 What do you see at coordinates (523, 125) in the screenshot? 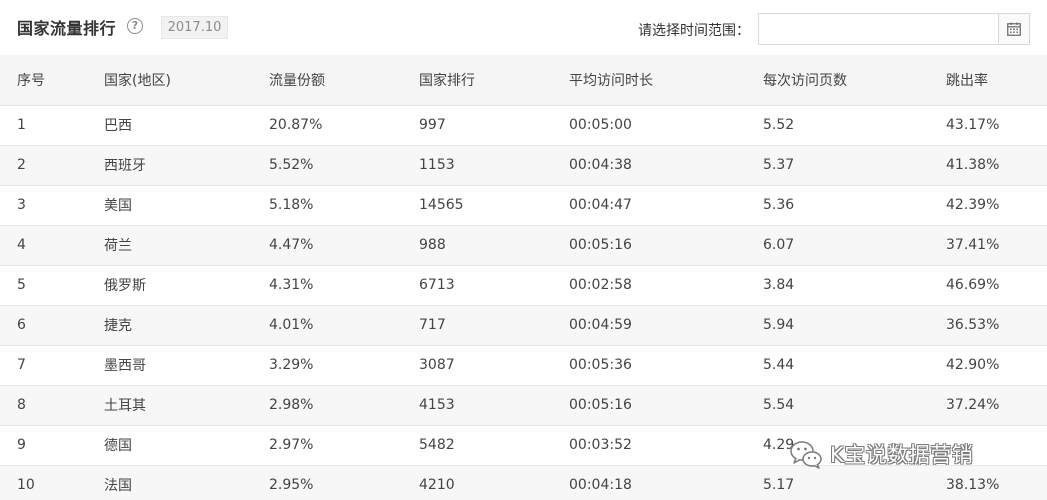
I see `table-row: 1 巴西 20.87% 997 00:05:00 5.52 43.17%` at bounding box center [523, 125].